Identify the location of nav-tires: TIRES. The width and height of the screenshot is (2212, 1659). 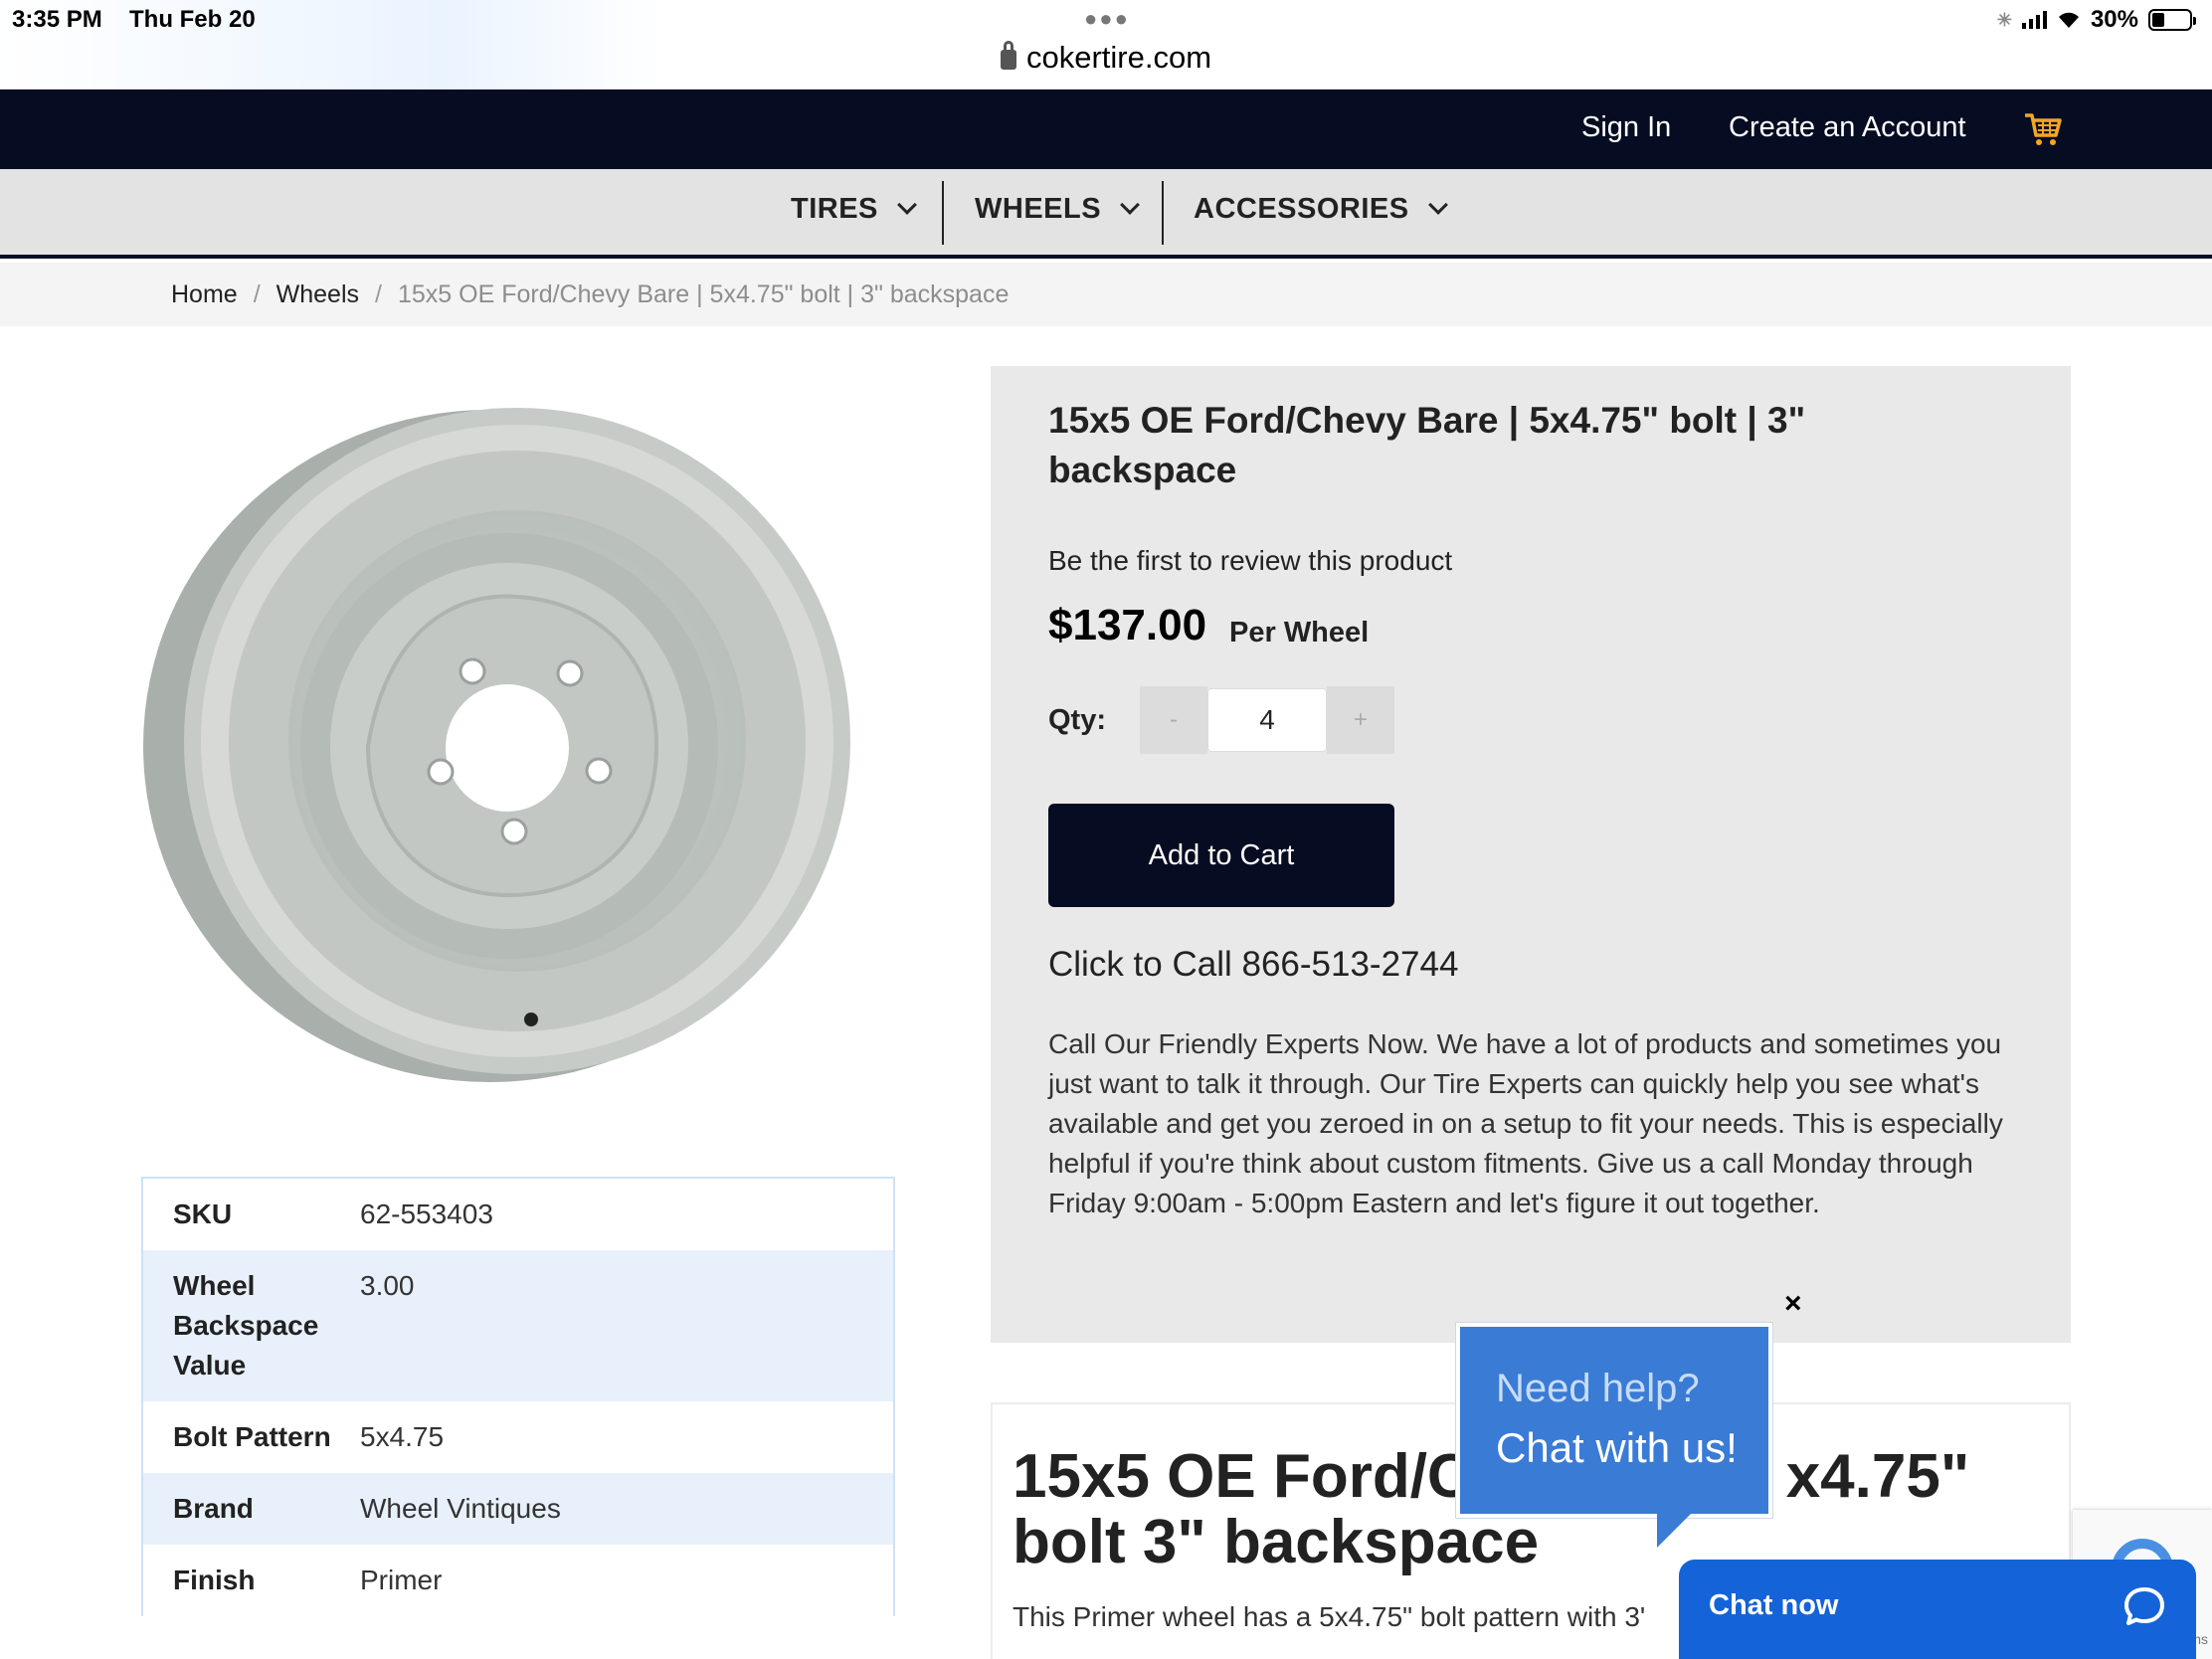
(854, 209).